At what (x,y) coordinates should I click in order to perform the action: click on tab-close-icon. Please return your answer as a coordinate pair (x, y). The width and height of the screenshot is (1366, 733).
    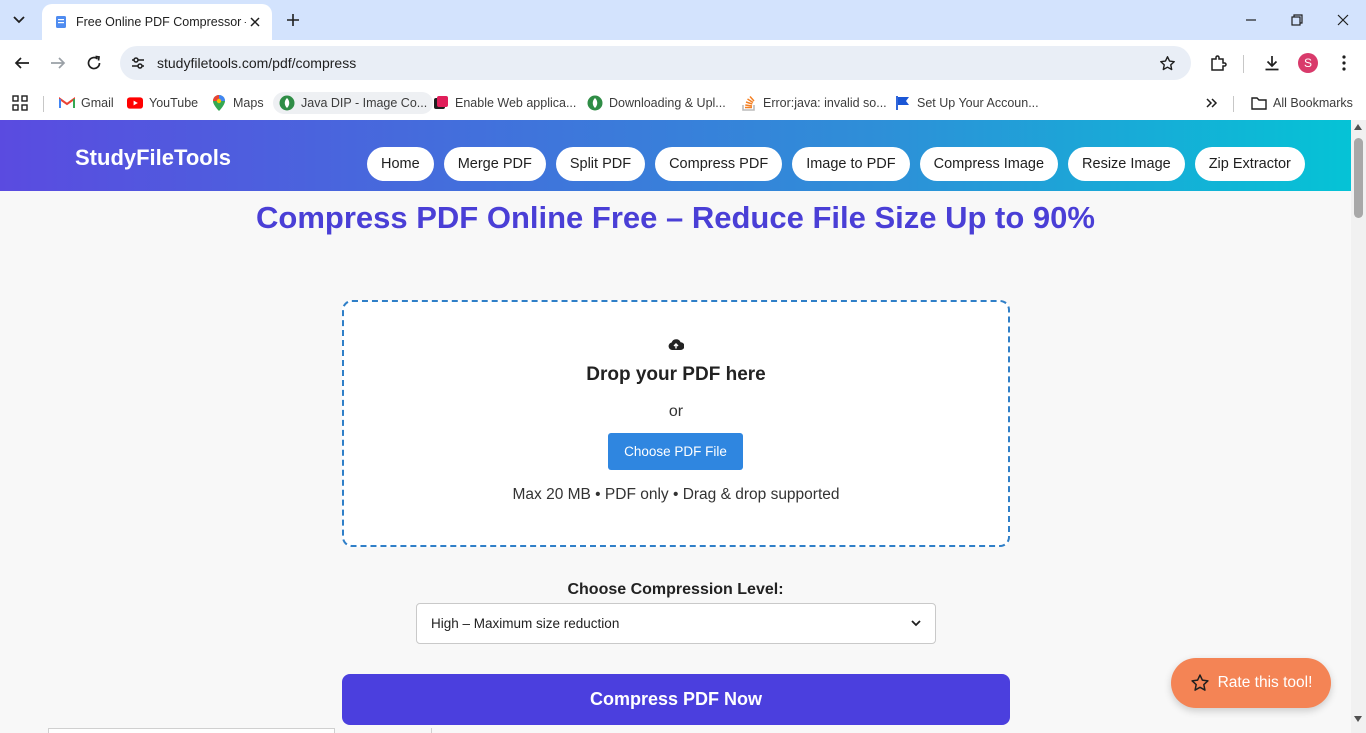
    Looking at the image, I should click on (255, 22).